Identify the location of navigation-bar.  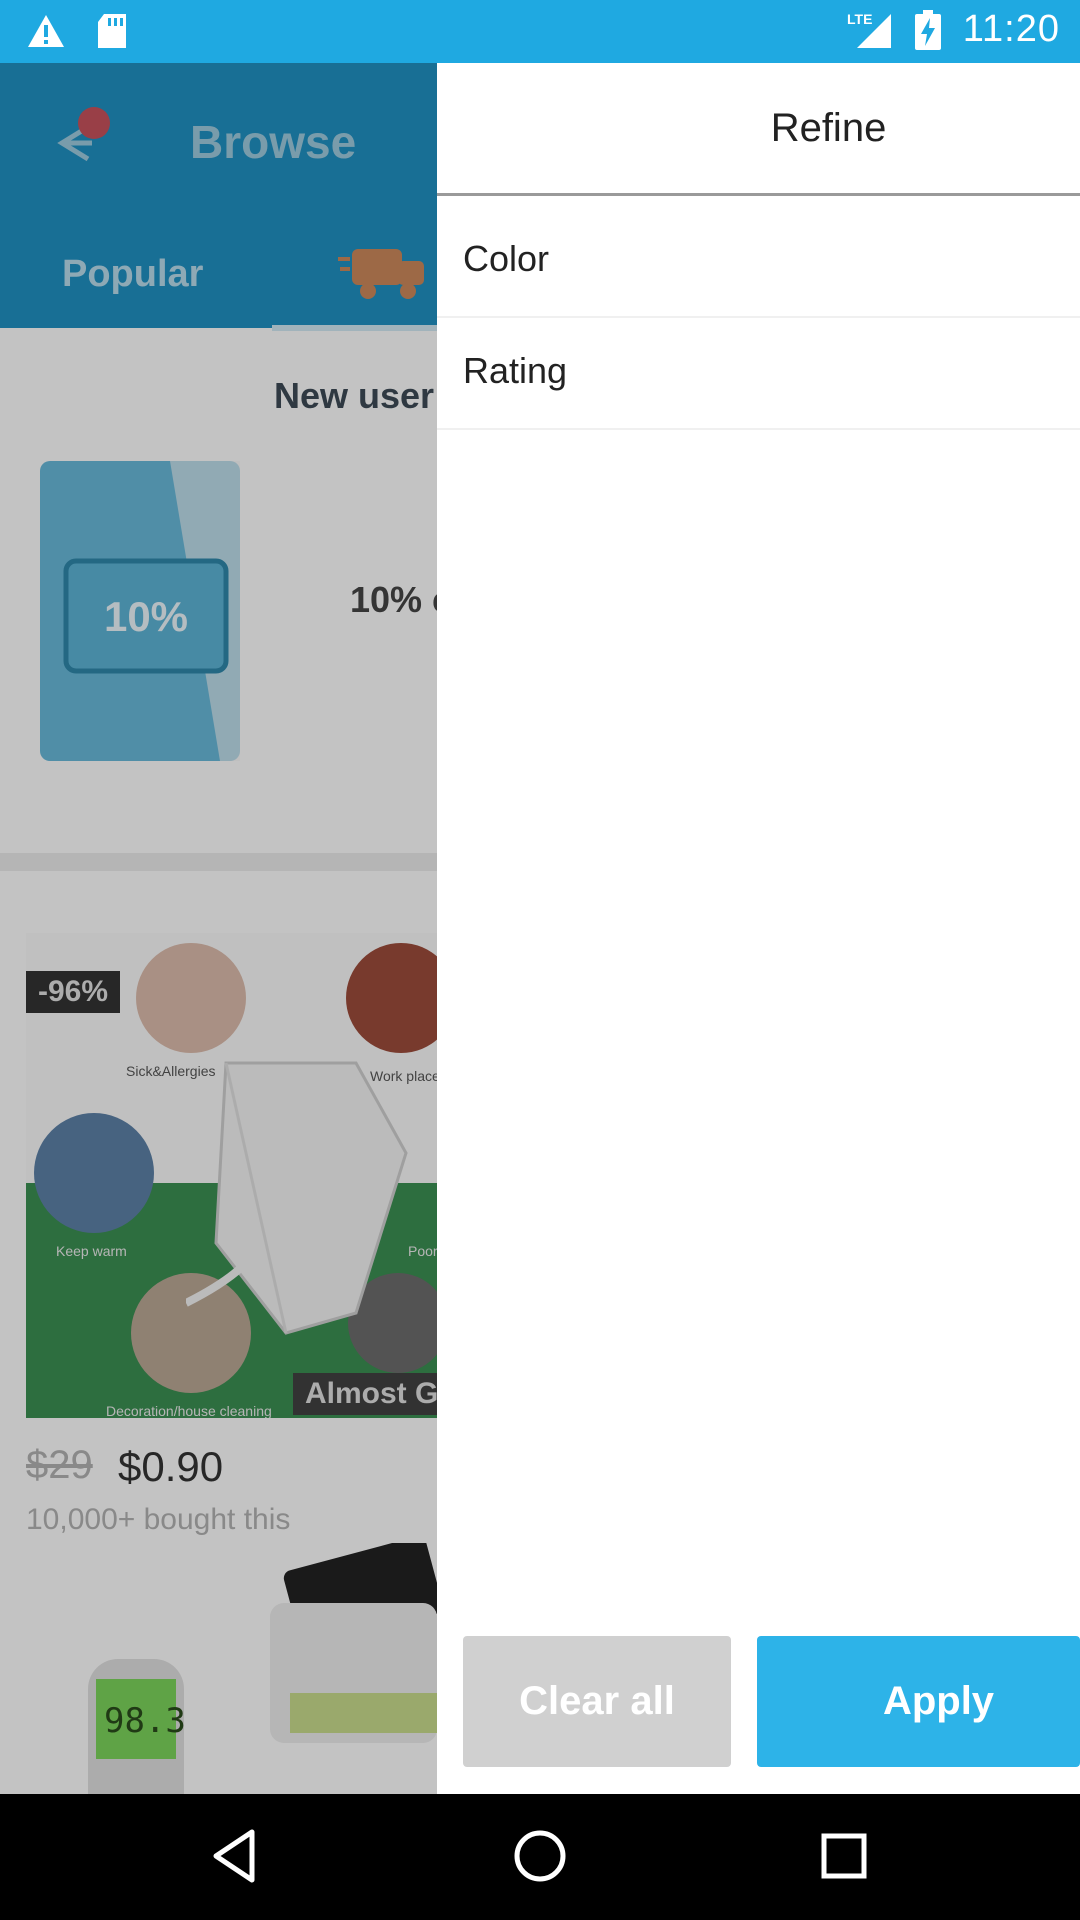
(540, 1857).